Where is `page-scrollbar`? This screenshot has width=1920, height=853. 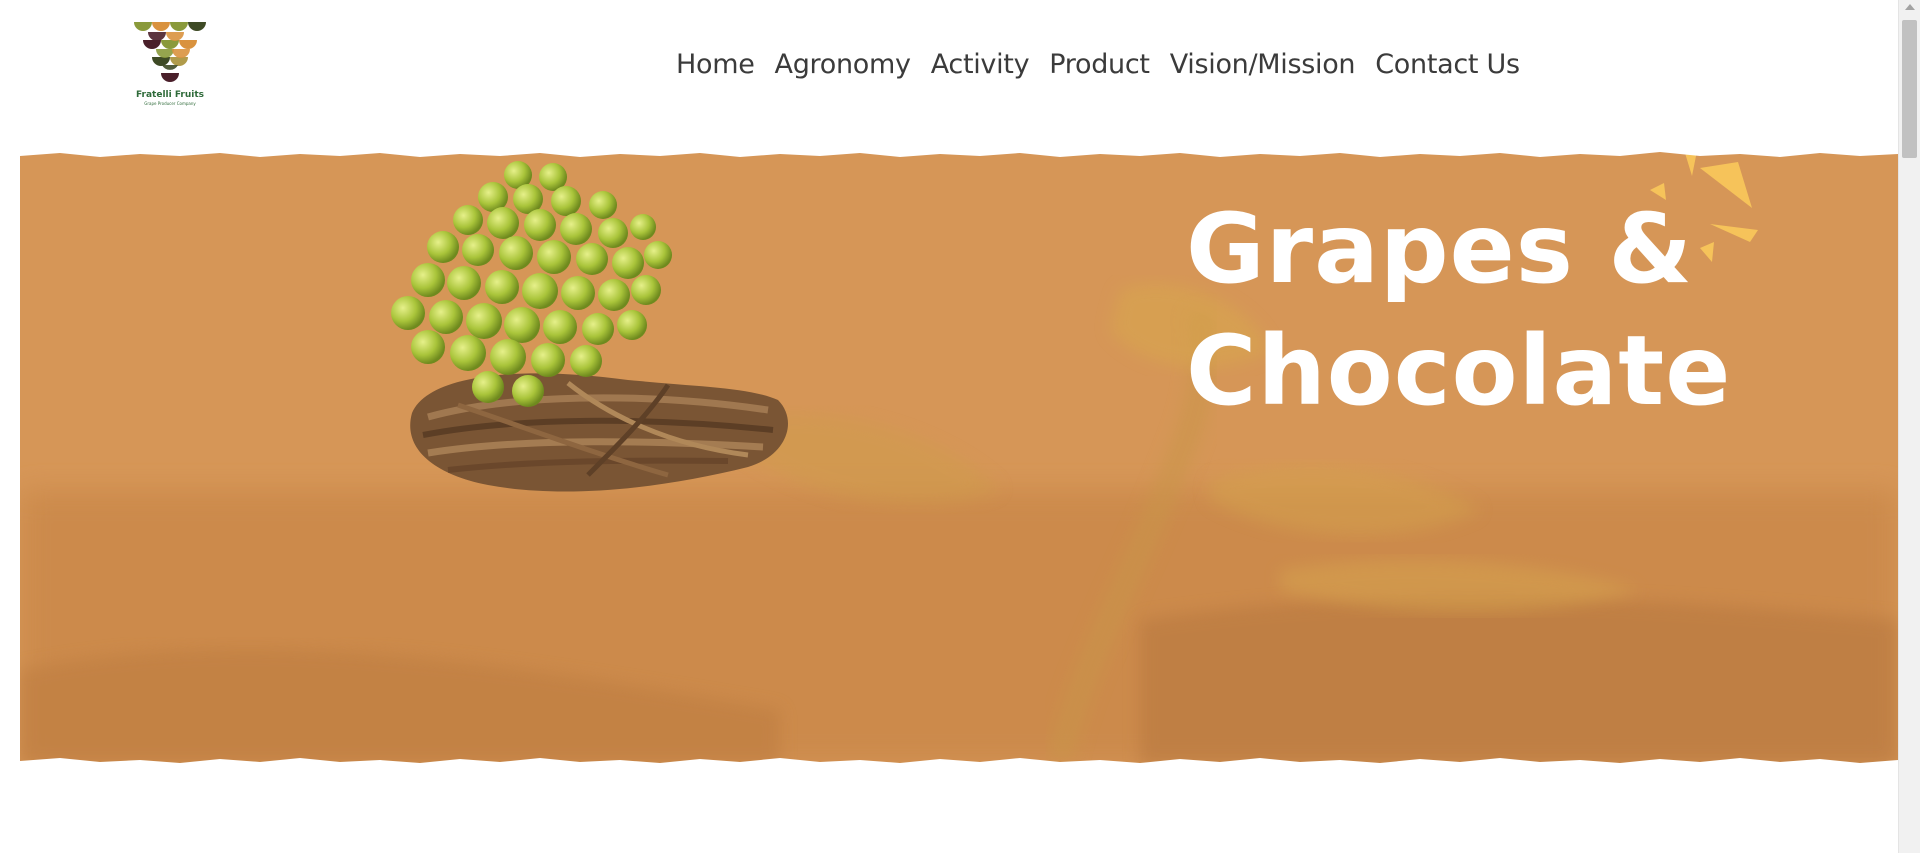 page-scrollbar is located at coordinates (1909, 426).